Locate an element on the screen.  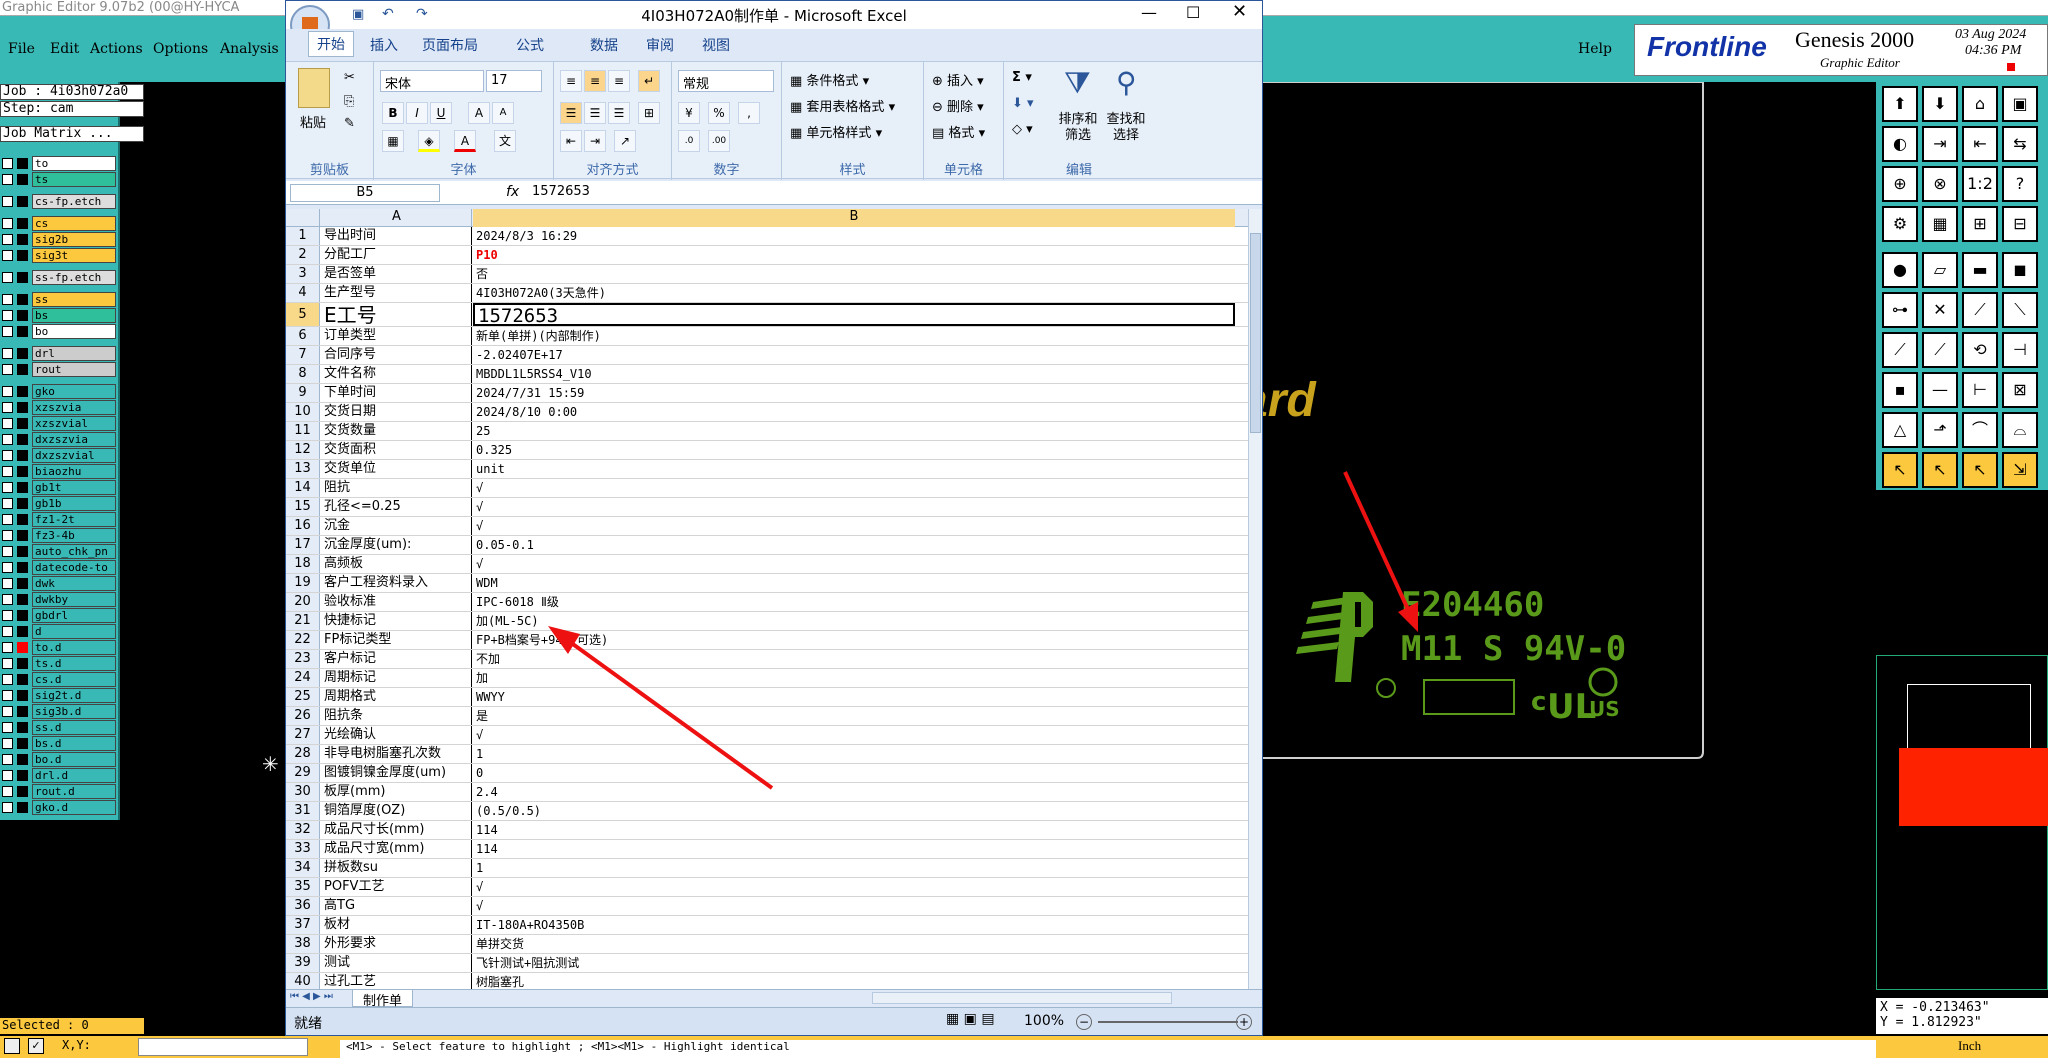
cell-label: 测试 is located at coordinates (397, 963).